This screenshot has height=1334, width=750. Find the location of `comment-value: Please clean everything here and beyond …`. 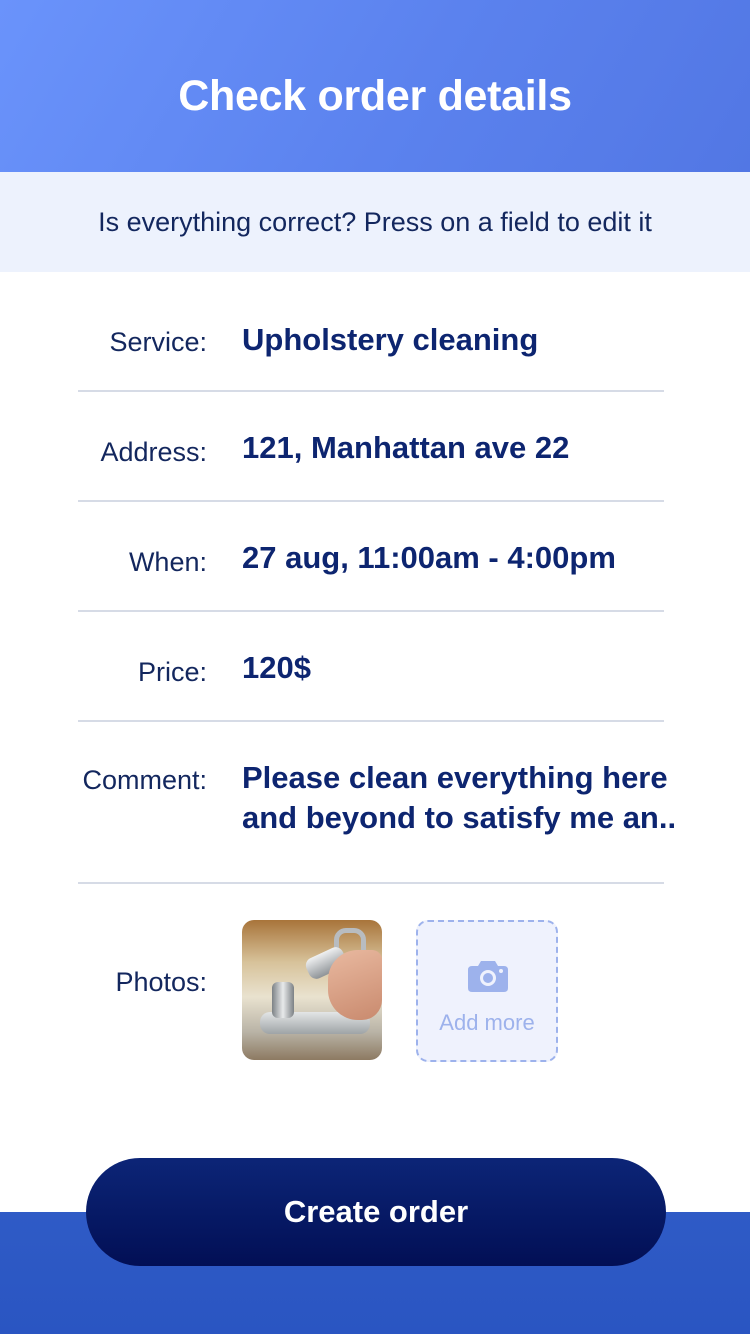

comment-value: Please clean everything here and beyond … is located at coordinates (467, 798).